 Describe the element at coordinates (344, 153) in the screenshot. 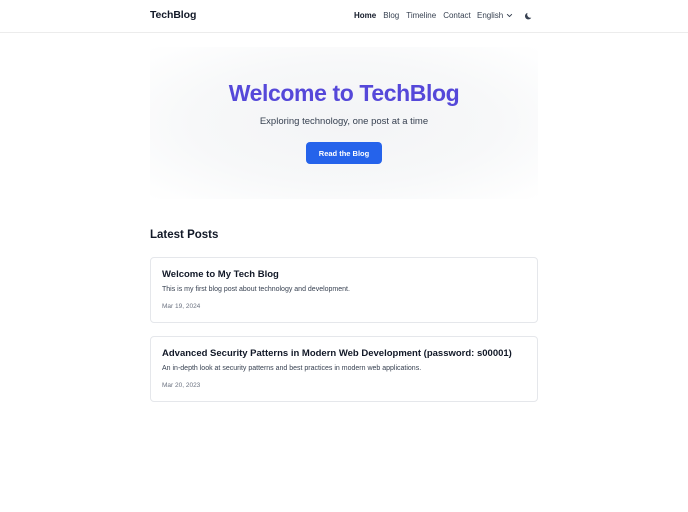

I see `read-blog-button: Read the Blog` at that location.